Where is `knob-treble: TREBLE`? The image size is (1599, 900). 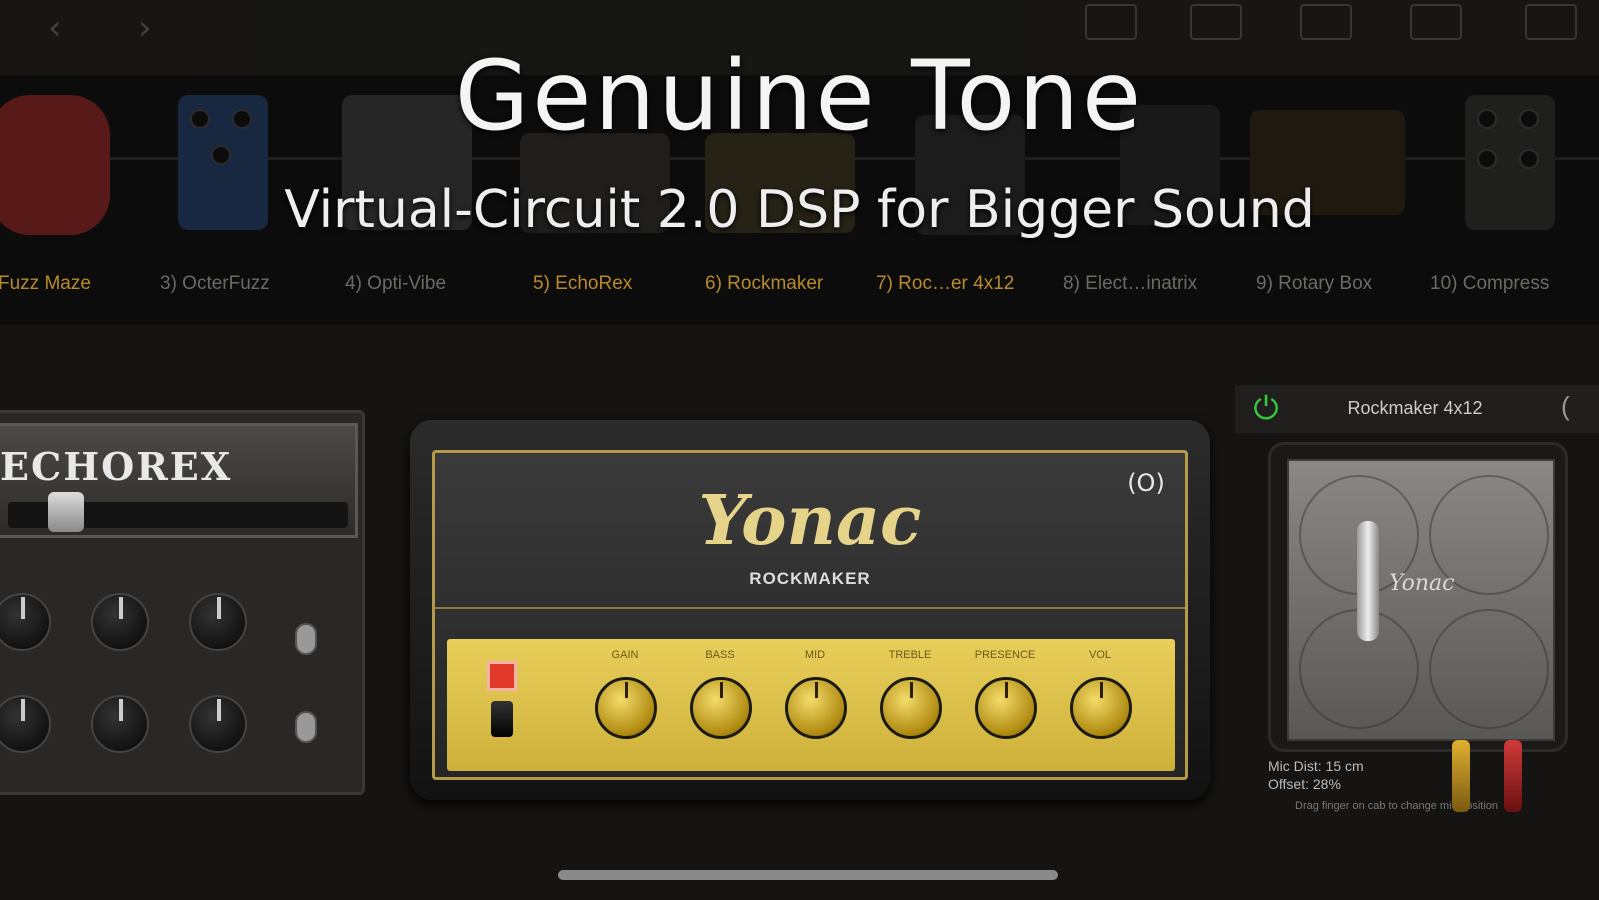 knob-treble: TREBLE is located at coordinates (910, 708).